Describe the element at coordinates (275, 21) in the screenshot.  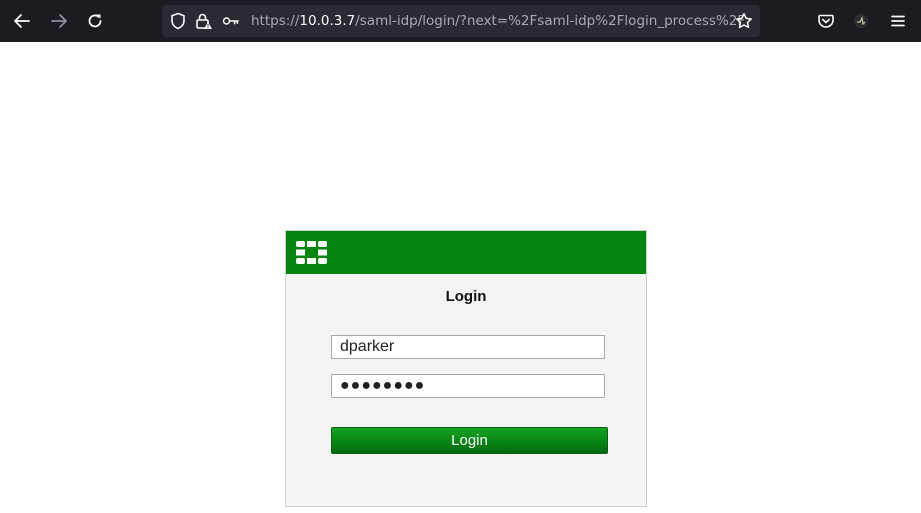
I see `url-prefix: https://` at that location.